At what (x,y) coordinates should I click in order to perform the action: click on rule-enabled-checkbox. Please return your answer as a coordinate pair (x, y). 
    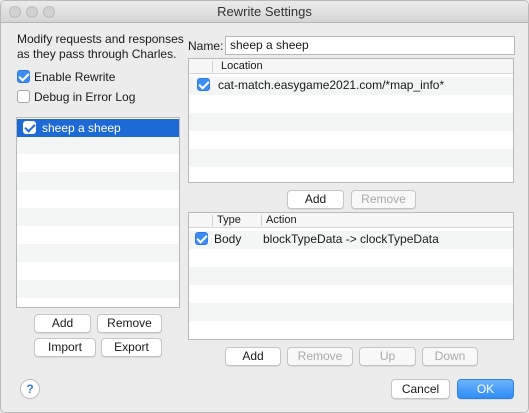
    Looking at the image, I should click on (201, 238).